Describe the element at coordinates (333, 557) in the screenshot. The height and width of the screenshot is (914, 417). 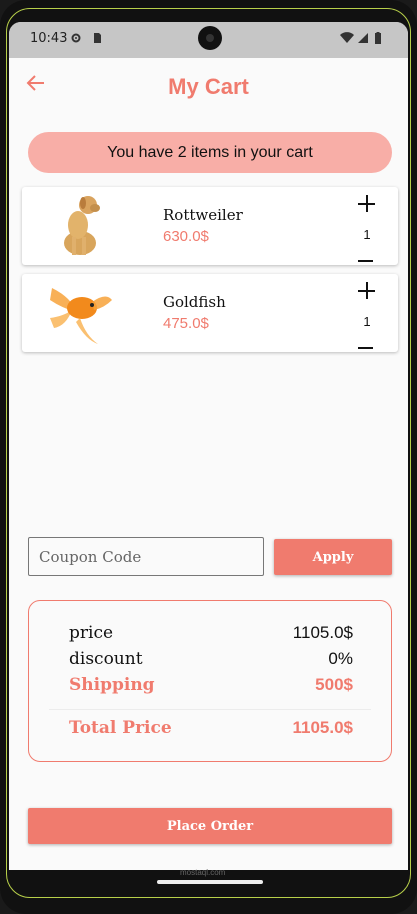
I see `apply-coupon-button: Apply` at that location.